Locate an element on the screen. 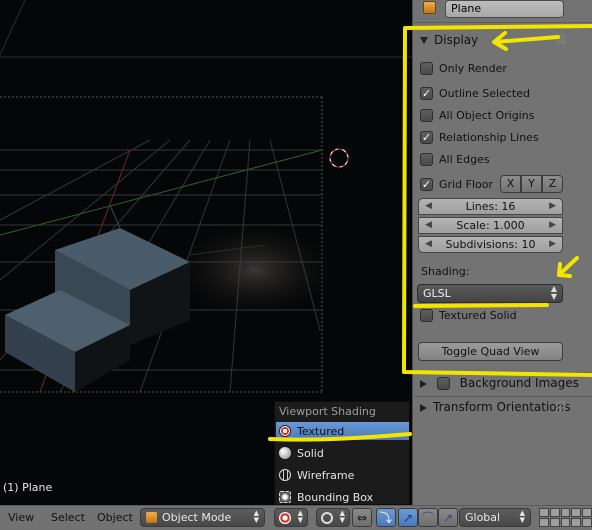 The height and width of the screenshot is (530, 592). toggle-quad-view-button: Toggle Quad View is located at coordinates (490, 351).